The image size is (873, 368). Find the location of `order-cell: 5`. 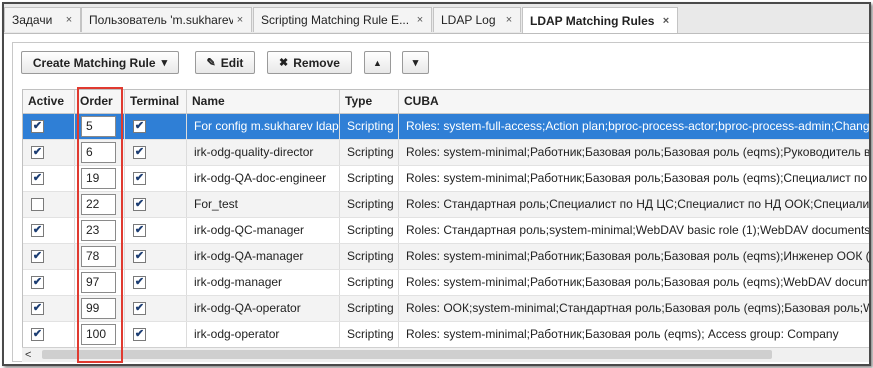

order-cell: 5 is located at coordinates (100, 126).